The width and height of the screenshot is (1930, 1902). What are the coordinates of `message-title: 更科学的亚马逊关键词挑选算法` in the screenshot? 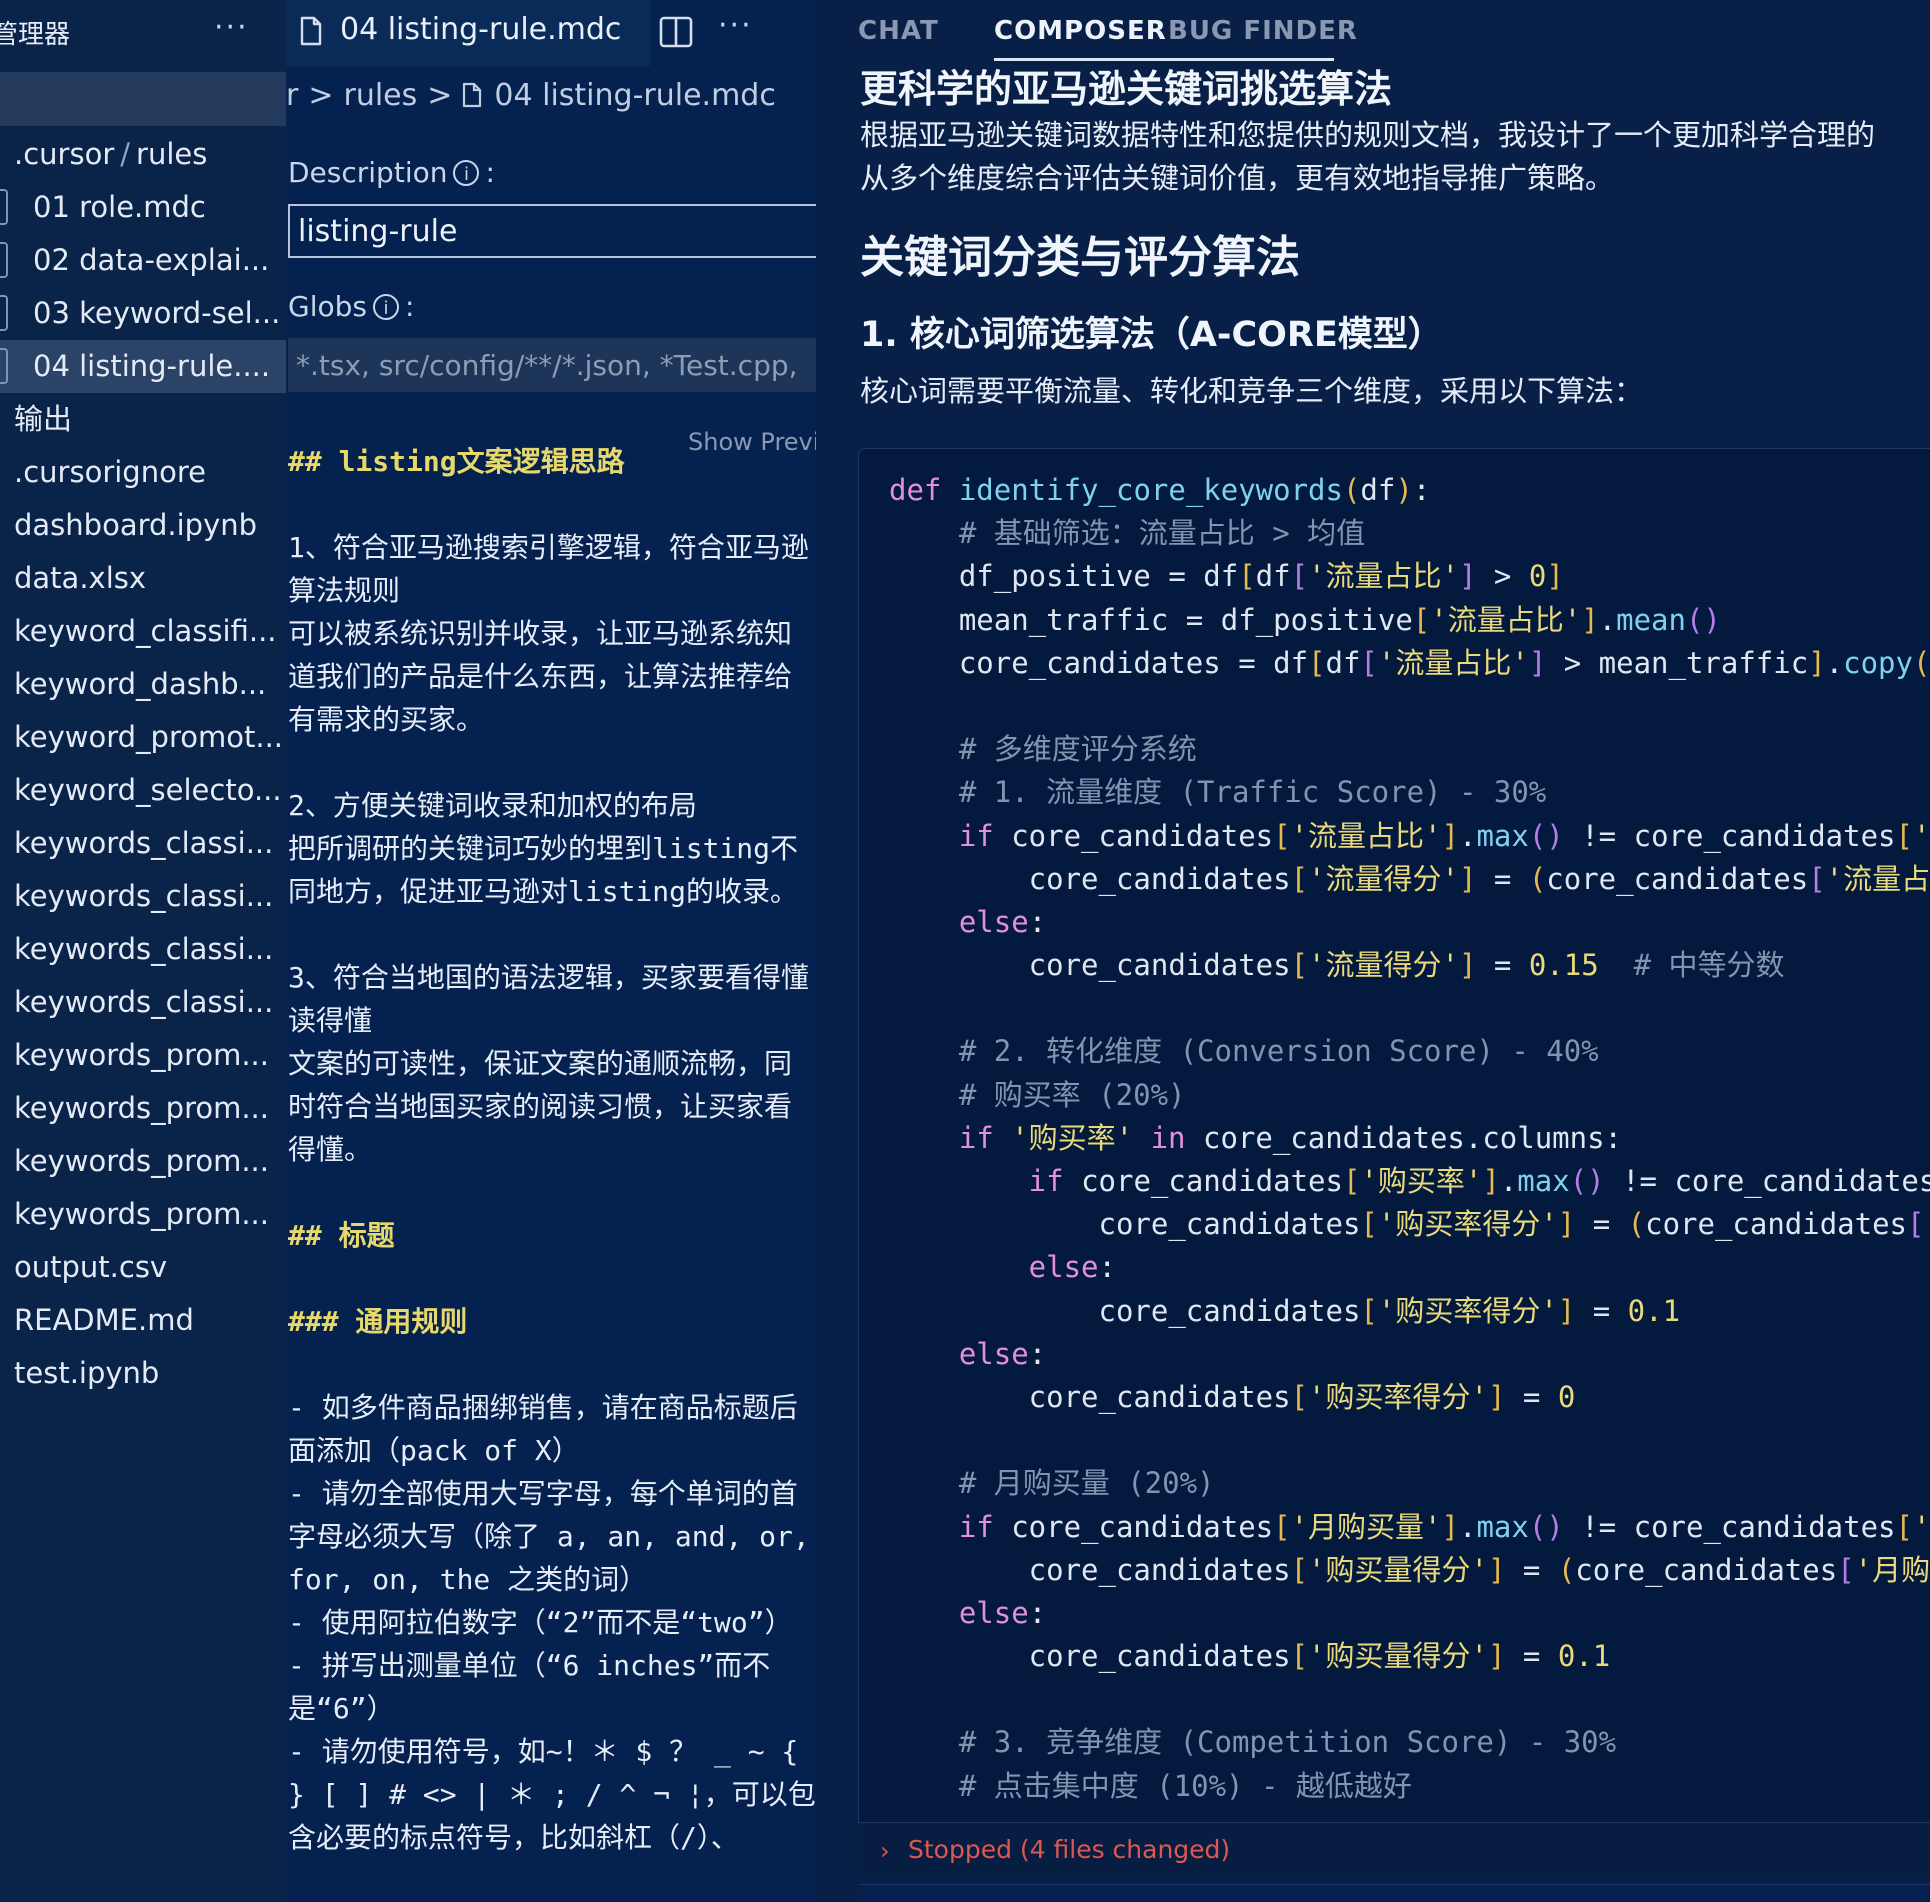 It's located at (1126, 89).